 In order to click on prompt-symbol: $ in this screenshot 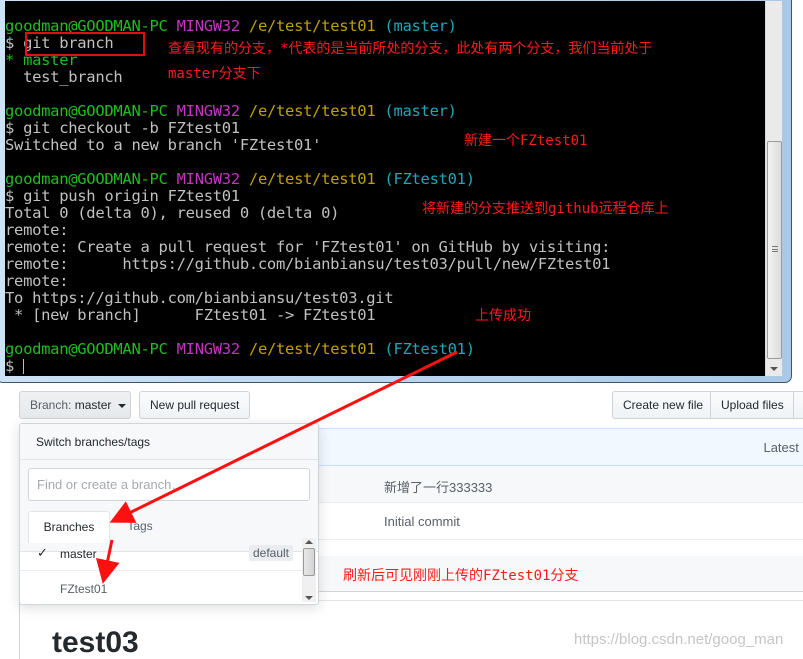, I will do `click(14, 366)`.